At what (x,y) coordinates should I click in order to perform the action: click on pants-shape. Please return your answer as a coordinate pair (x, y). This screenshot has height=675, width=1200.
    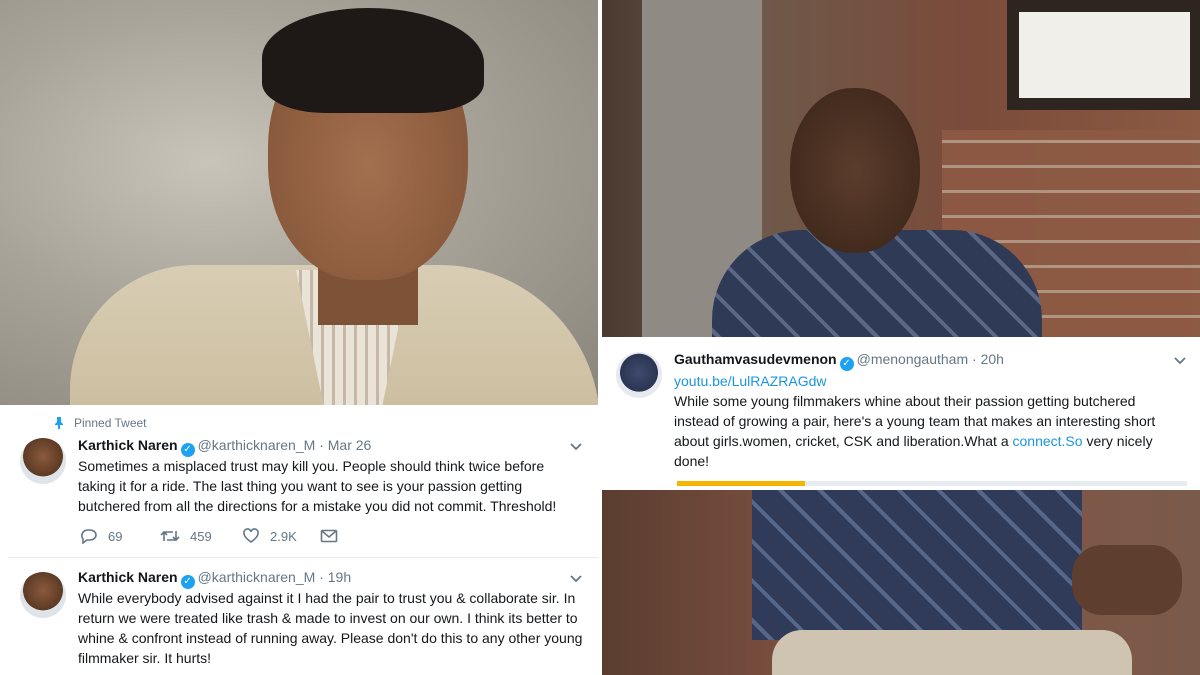
    Looking at the image, I should click on (952, 652).